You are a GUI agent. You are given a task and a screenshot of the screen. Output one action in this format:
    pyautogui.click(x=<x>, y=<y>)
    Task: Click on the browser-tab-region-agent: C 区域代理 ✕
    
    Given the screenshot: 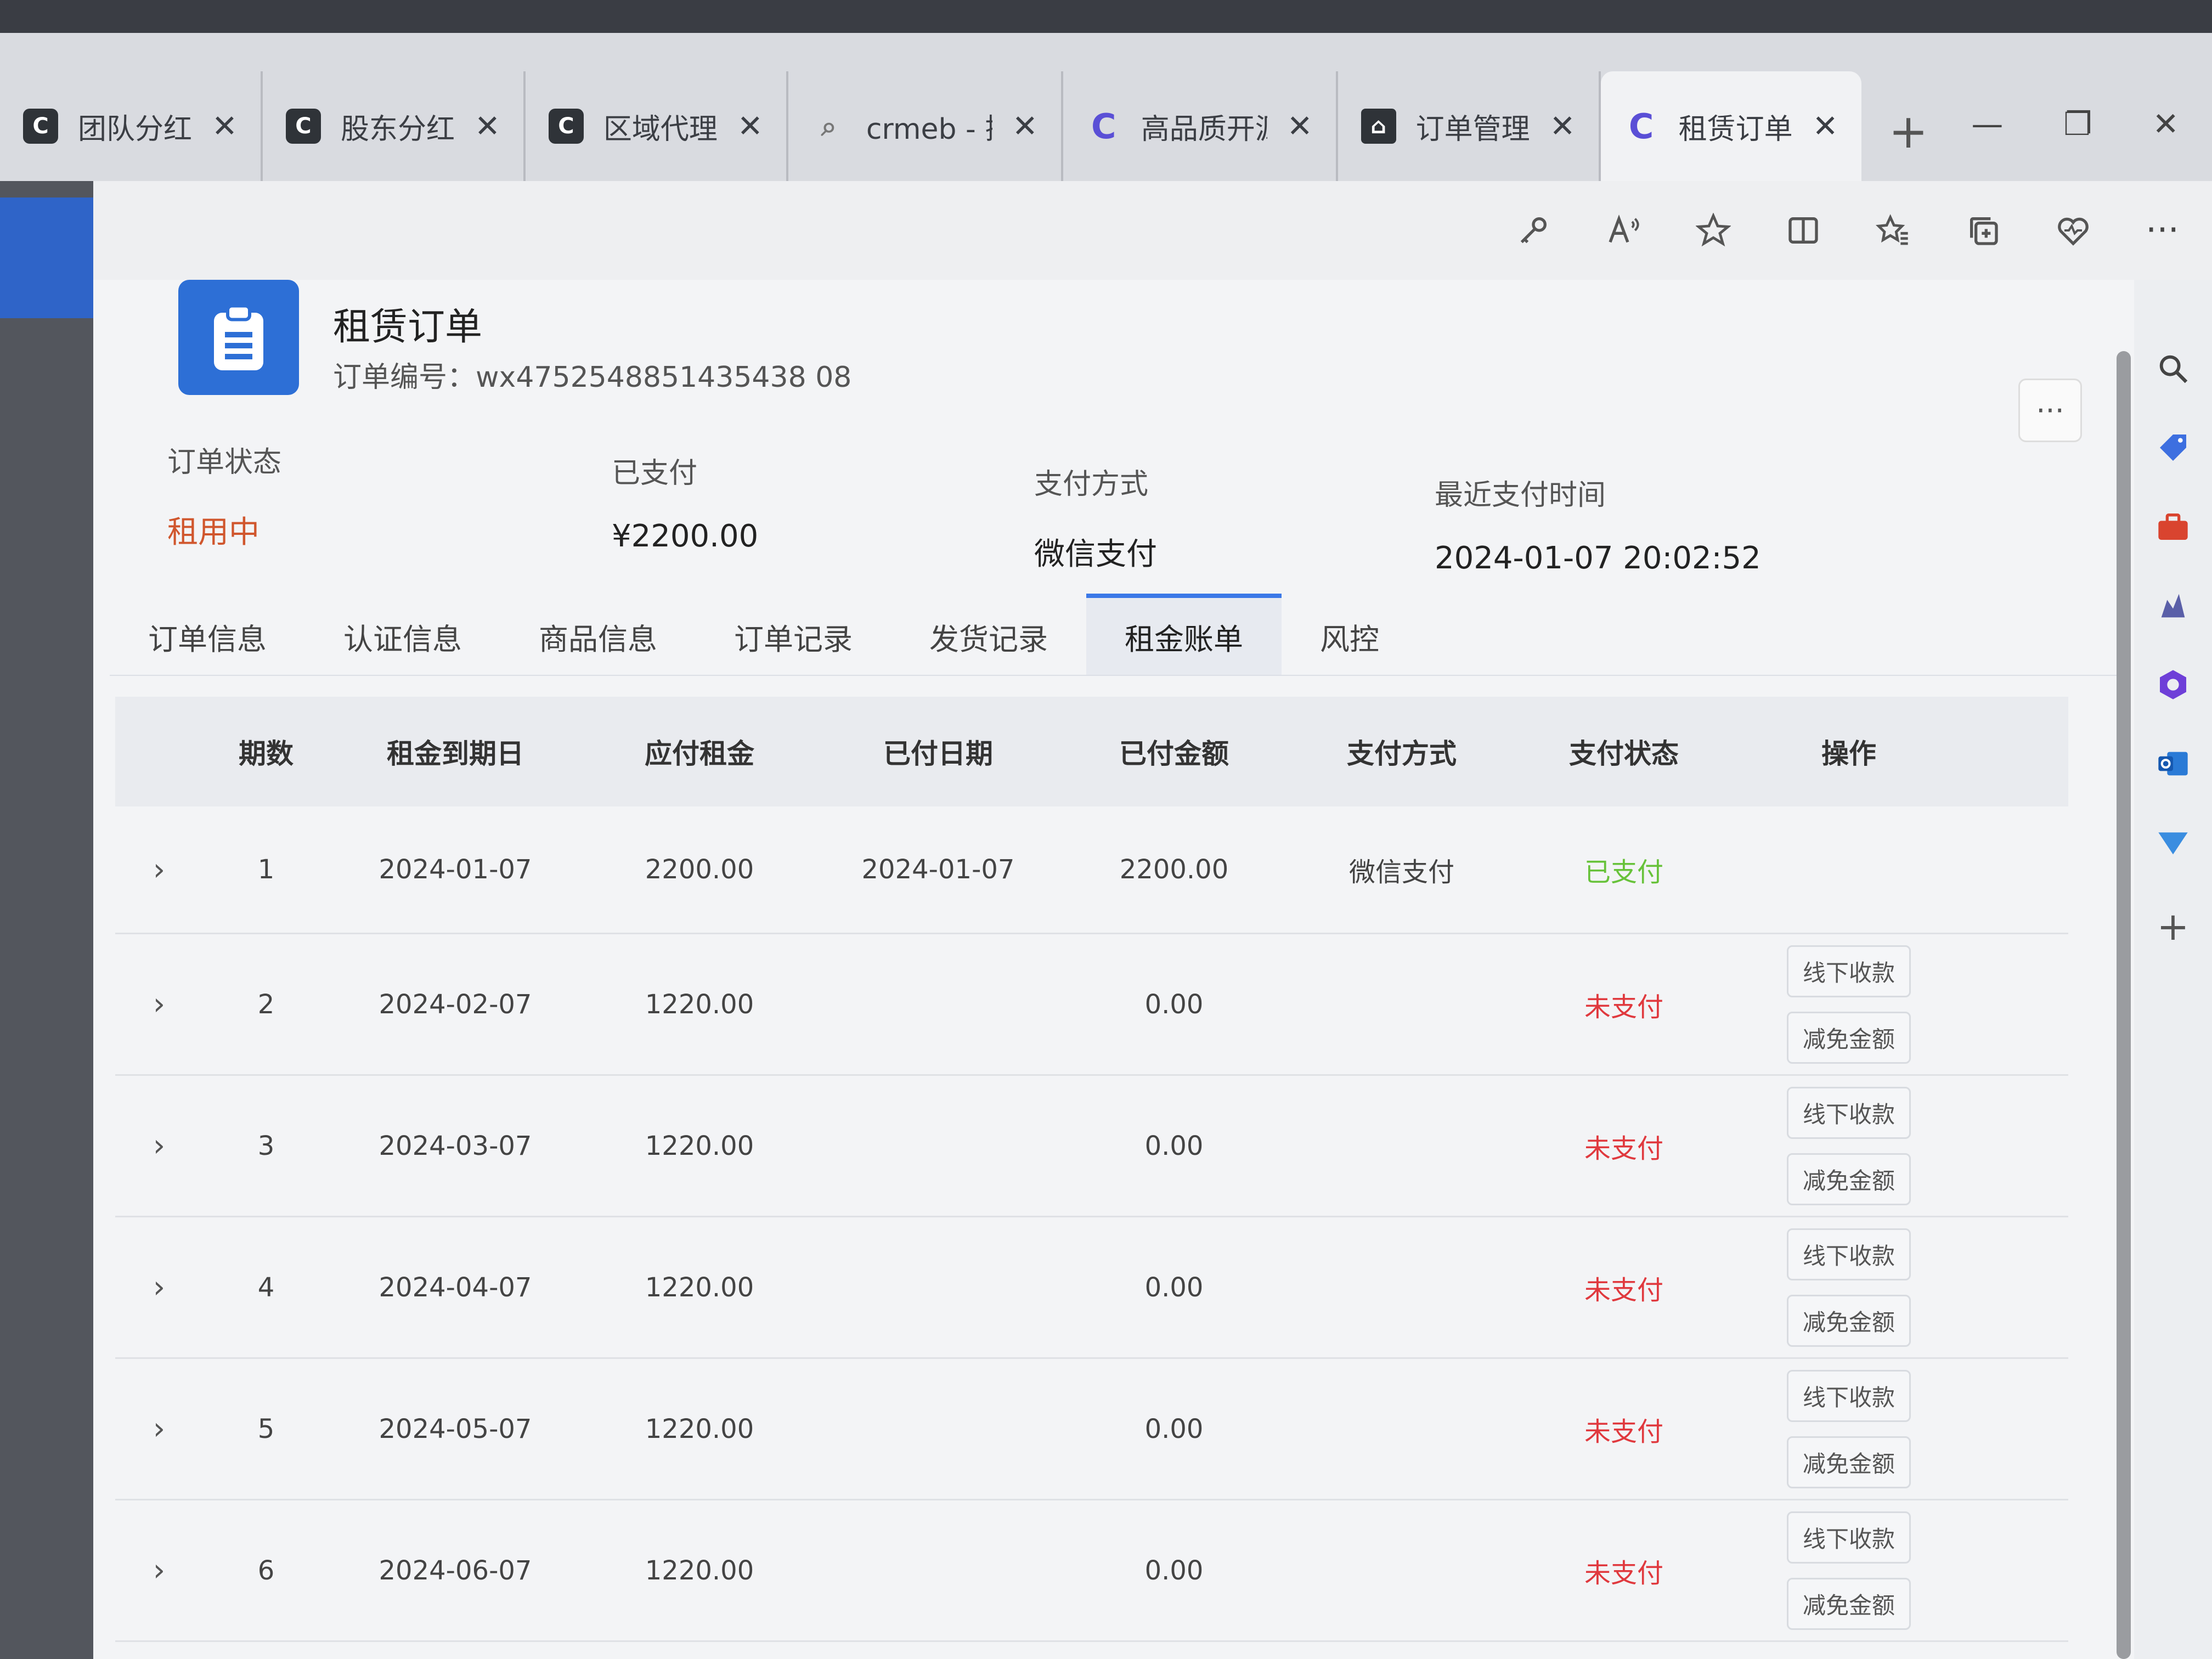 What is the action you would take?
    pyautogui.click(x=657, y=126)
    